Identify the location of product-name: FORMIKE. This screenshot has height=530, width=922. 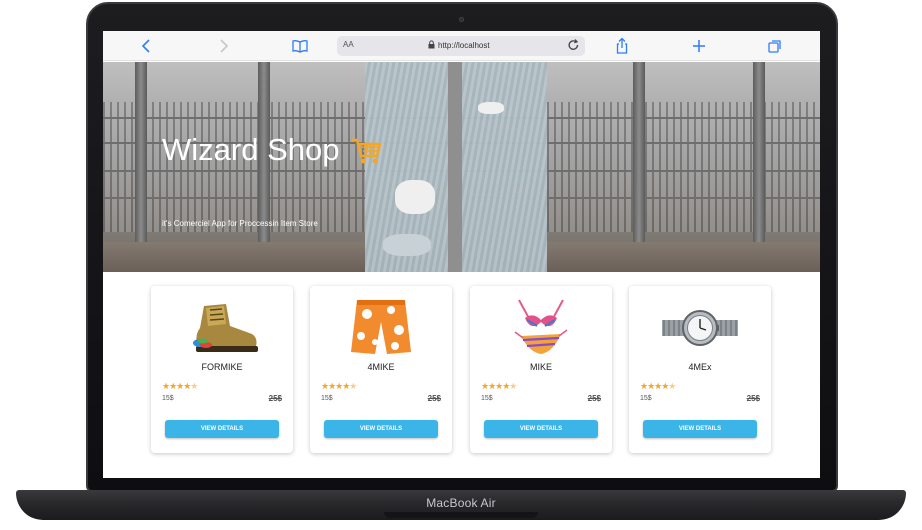
(222, 367).